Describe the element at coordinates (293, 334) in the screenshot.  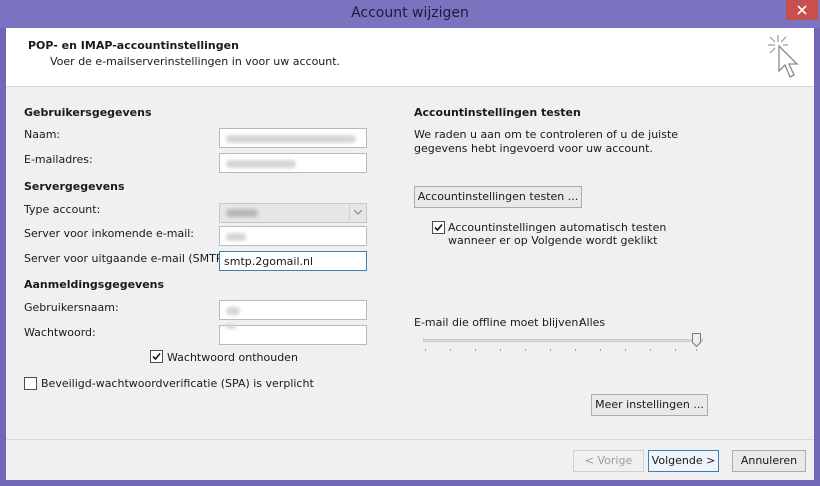
I see `password-field` at that location.